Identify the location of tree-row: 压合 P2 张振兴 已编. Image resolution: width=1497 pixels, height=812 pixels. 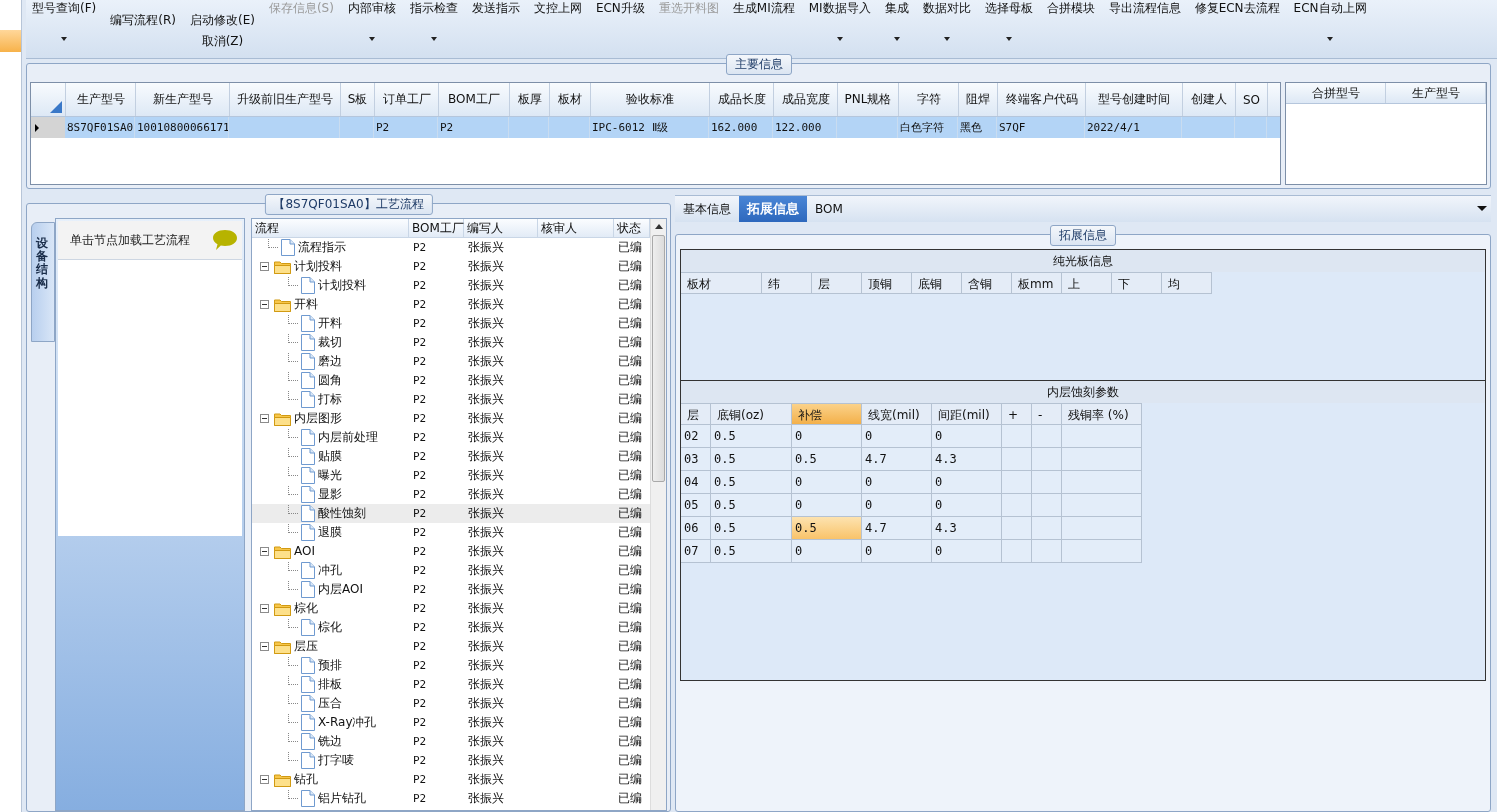
(451, 703).